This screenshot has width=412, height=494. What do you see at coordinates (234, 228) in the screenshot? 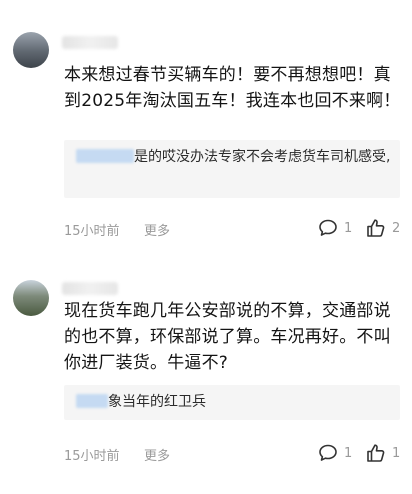
I see `comment-meta: 15小时前 更多 1 2` at bounding box center [234, 228].